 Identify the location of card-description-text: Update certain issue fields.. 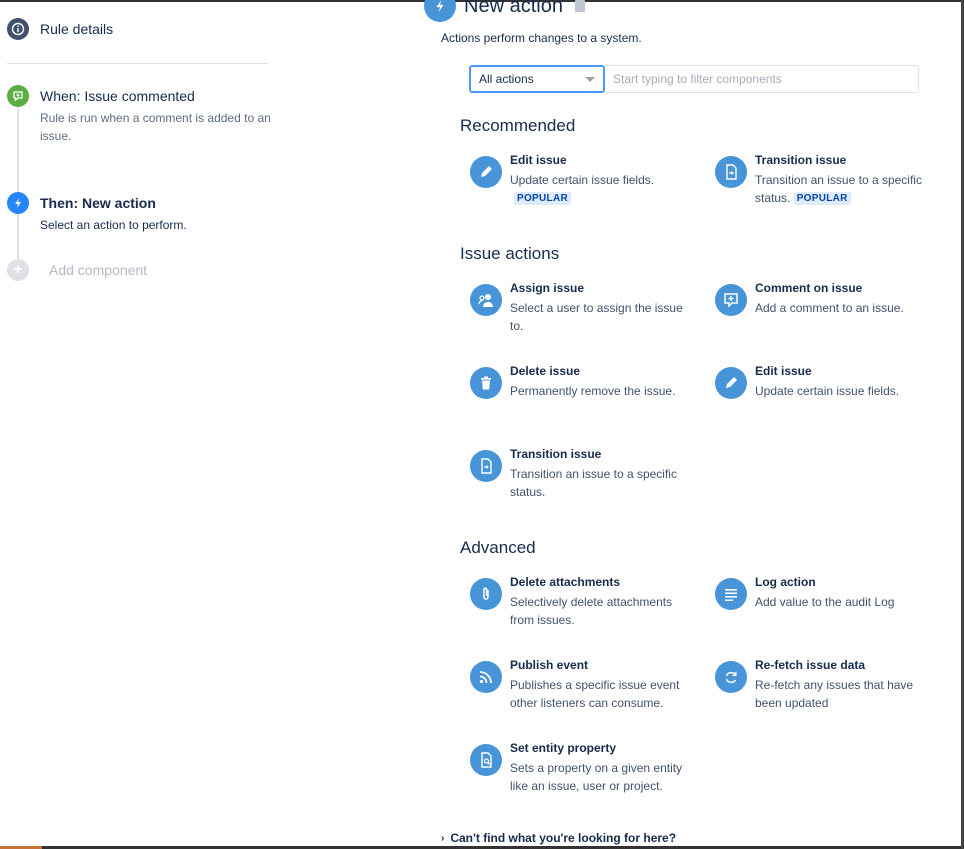
(582, 180).